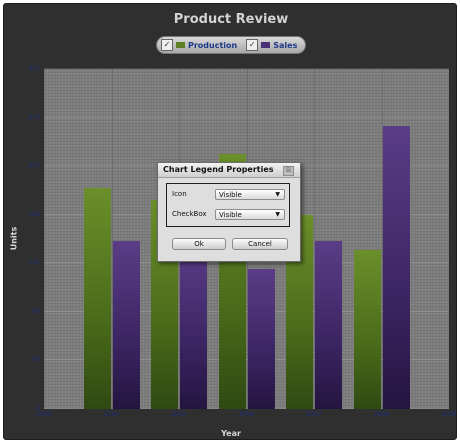 Image resolution: width=460 pixels, height=443 pixels. I want to click on x-tick-label: 2006, so click(246, 414).